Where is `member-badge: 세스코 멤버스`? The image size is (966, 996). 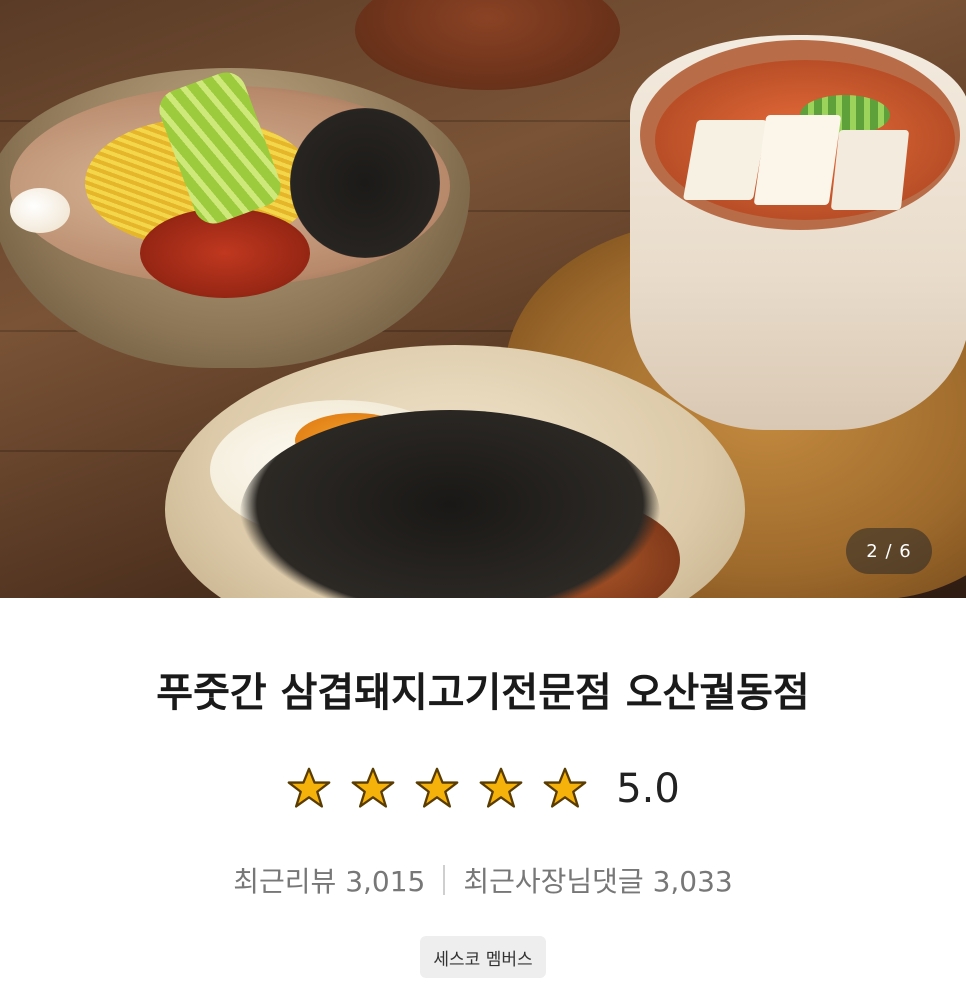
member-badge: 세스코 멤버스 is located at coordinates (483, 957).